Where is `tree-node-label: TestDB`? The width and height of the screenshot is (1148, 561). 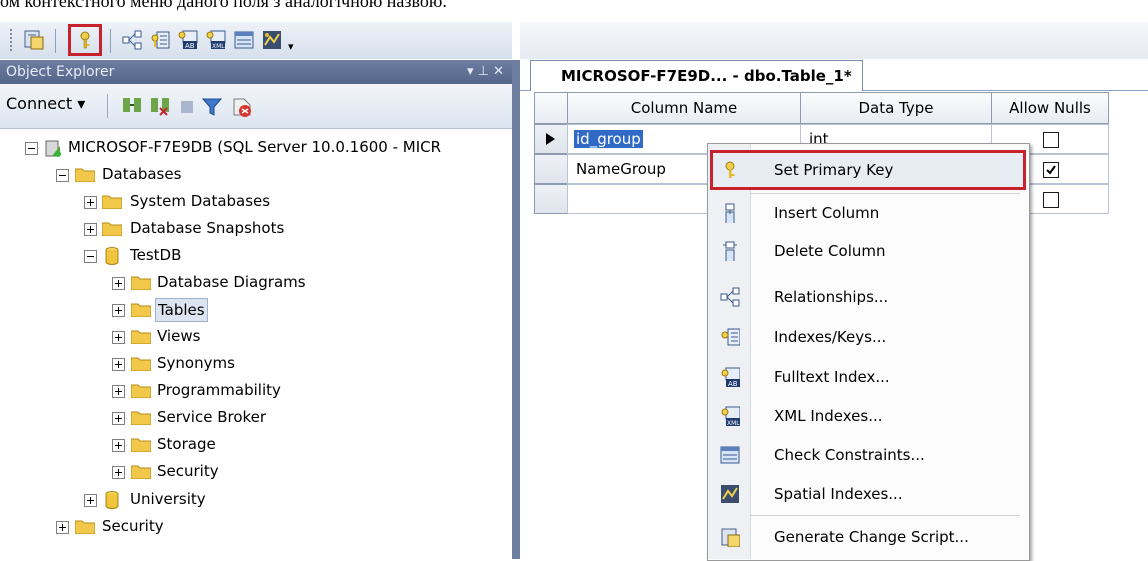 tree-node-label: TestDB is located at coordinates (156, 255).